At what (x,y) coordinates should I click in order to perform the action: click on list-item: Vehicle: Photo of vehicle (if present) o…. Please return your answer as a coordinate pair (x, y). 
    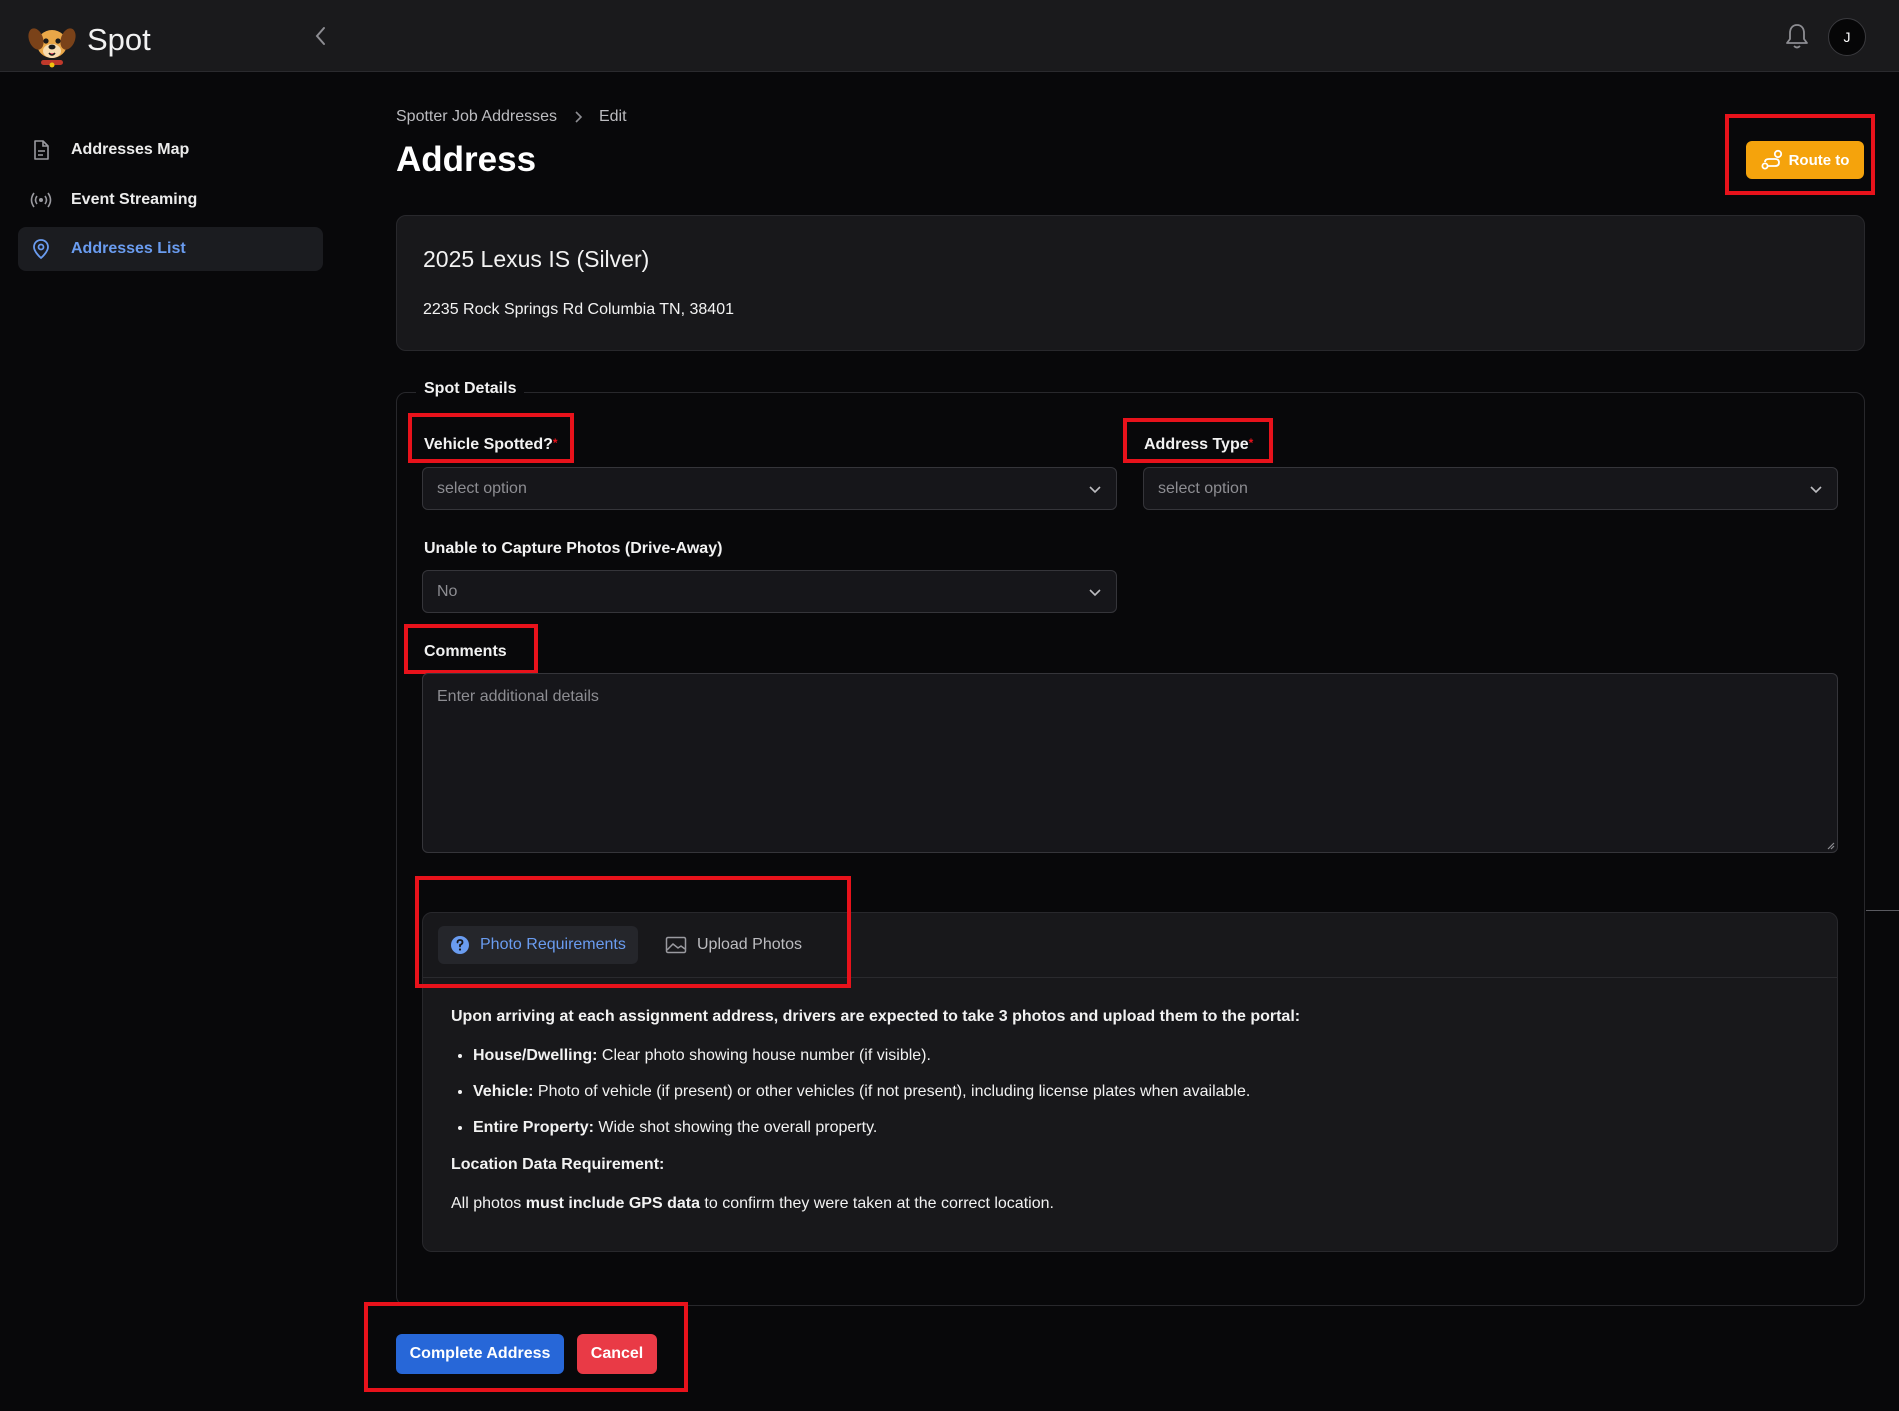
    Looking at the image, I should click on (1142, 1092).